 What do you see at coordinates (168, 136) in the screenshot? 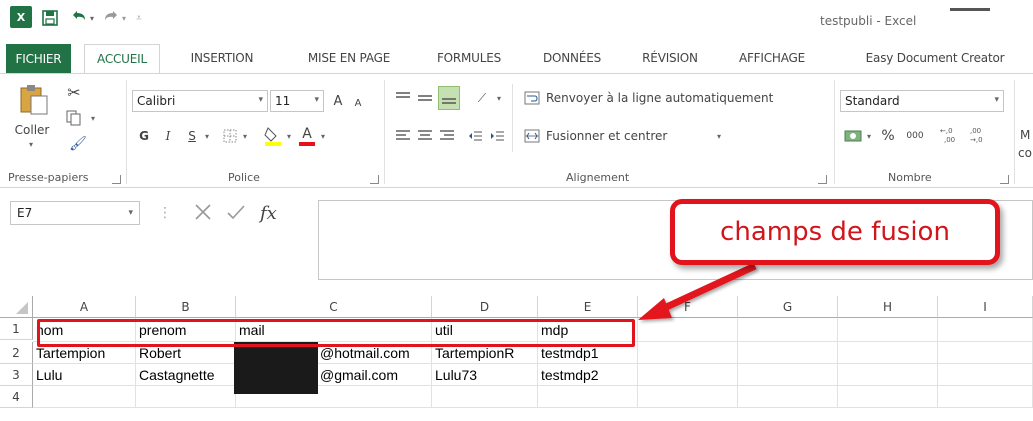
I see `italic-button: I` at bounding box center [168, 136].